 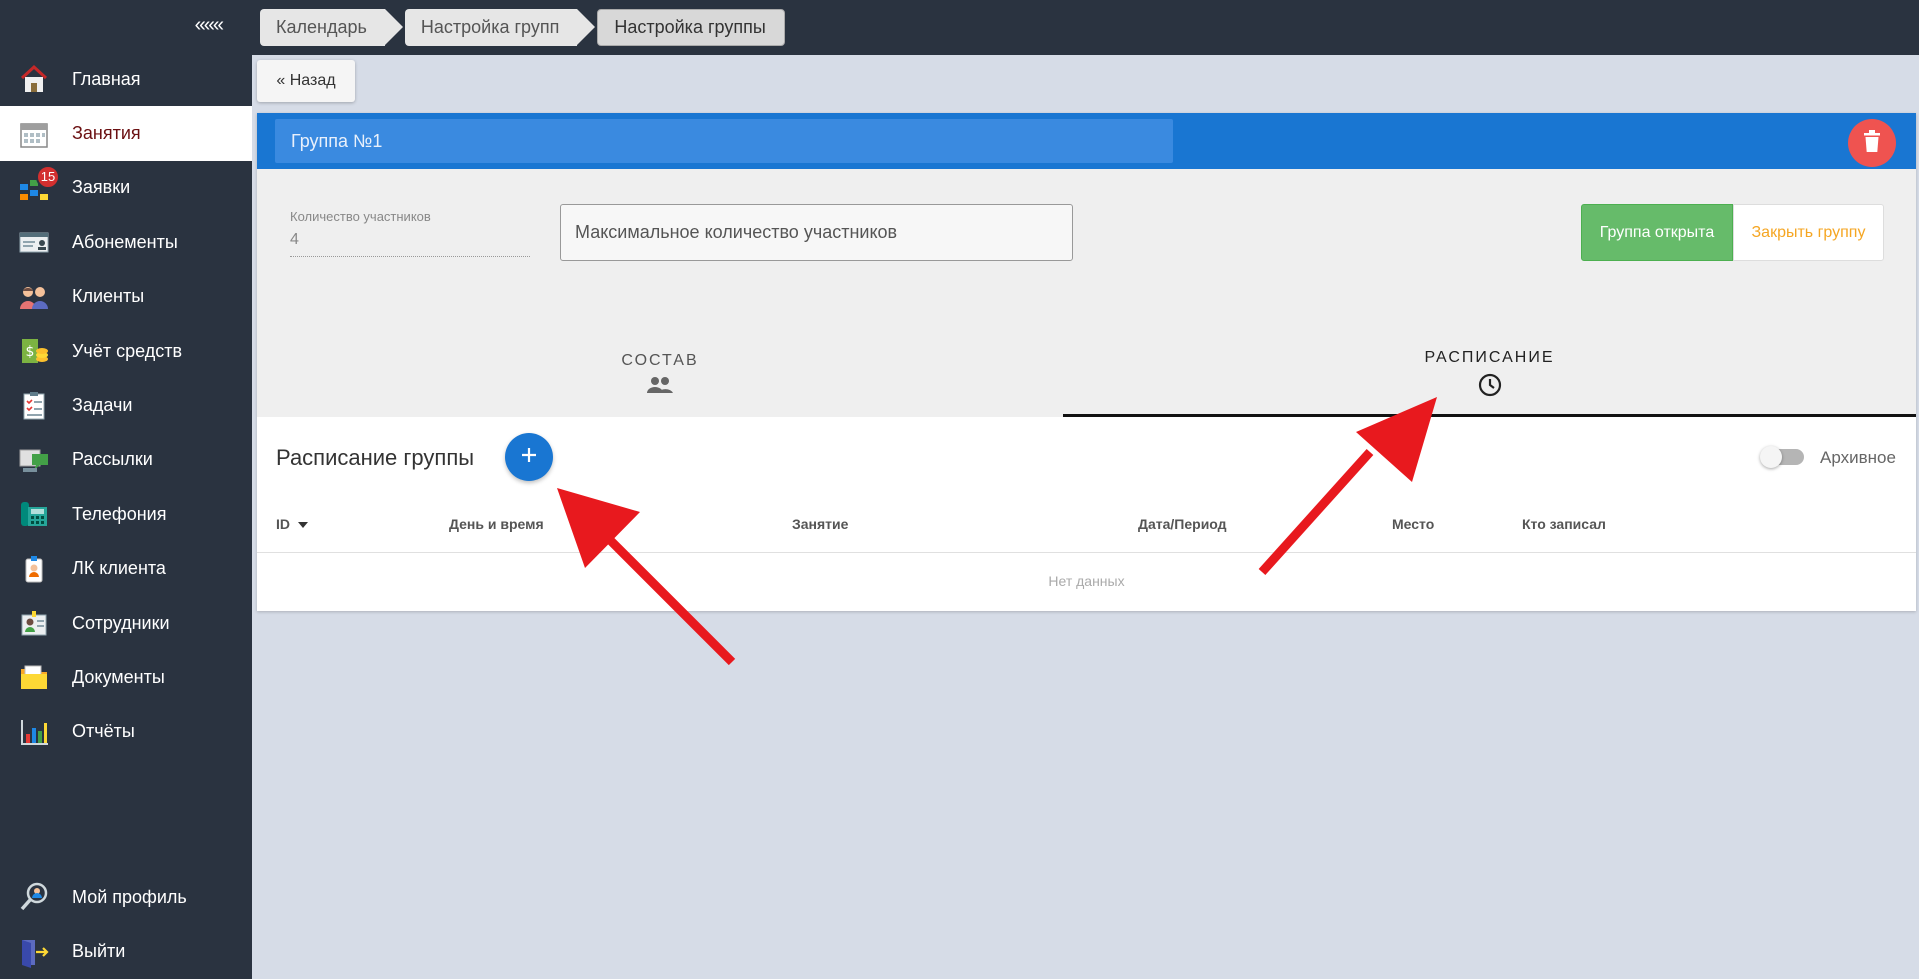 I want to click on column-header-id: ID, so click(x=292, y=524).